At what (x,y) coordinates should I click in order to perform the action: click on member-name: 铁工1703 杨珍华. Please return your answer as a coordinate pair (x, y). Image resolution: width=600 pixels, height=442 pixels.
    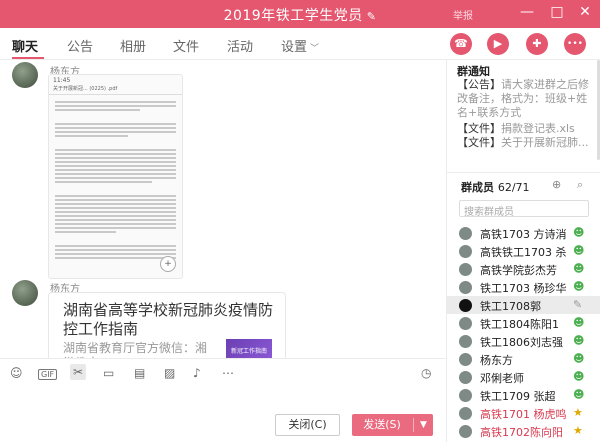
    Looking at the image, I should click on (523, 288).